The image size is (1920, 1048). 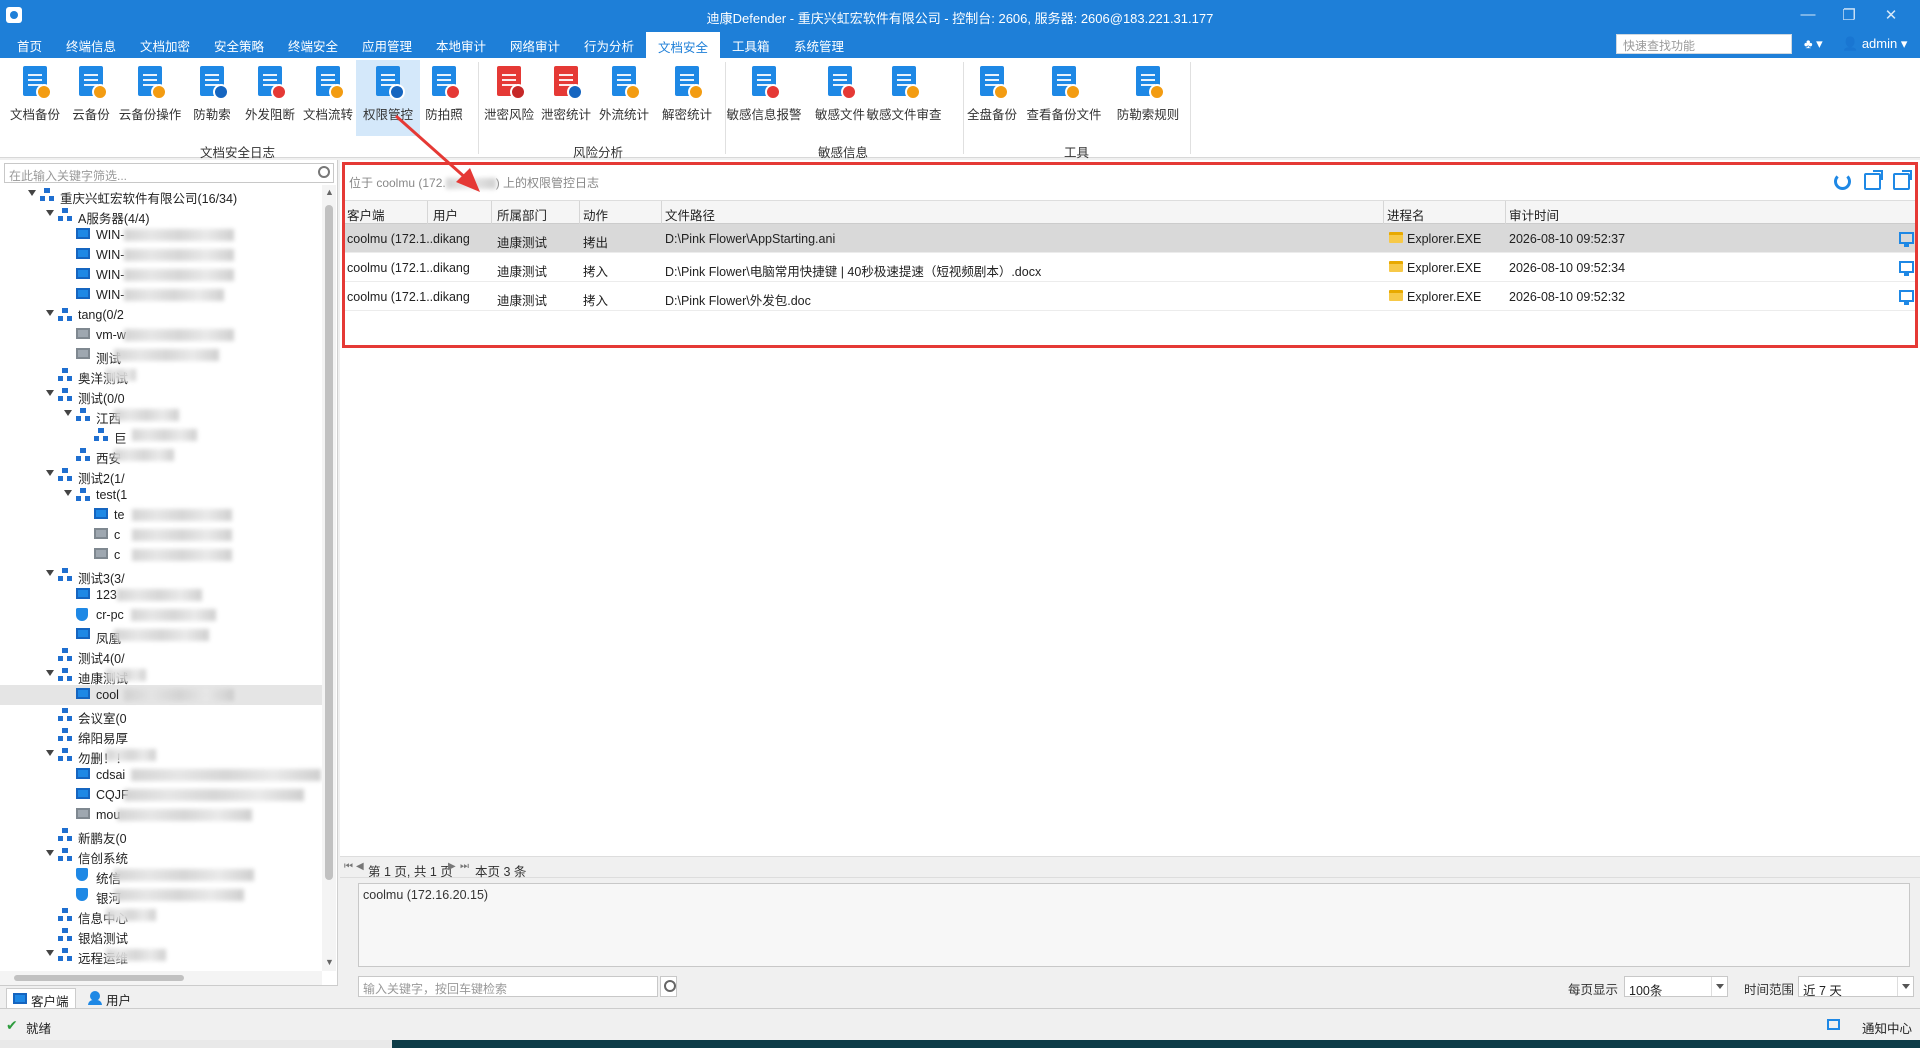 What do you see at coordinates (161, 335) in the screenshot?
I see `tree-node: vm-w` at bounding box center [161, 335].